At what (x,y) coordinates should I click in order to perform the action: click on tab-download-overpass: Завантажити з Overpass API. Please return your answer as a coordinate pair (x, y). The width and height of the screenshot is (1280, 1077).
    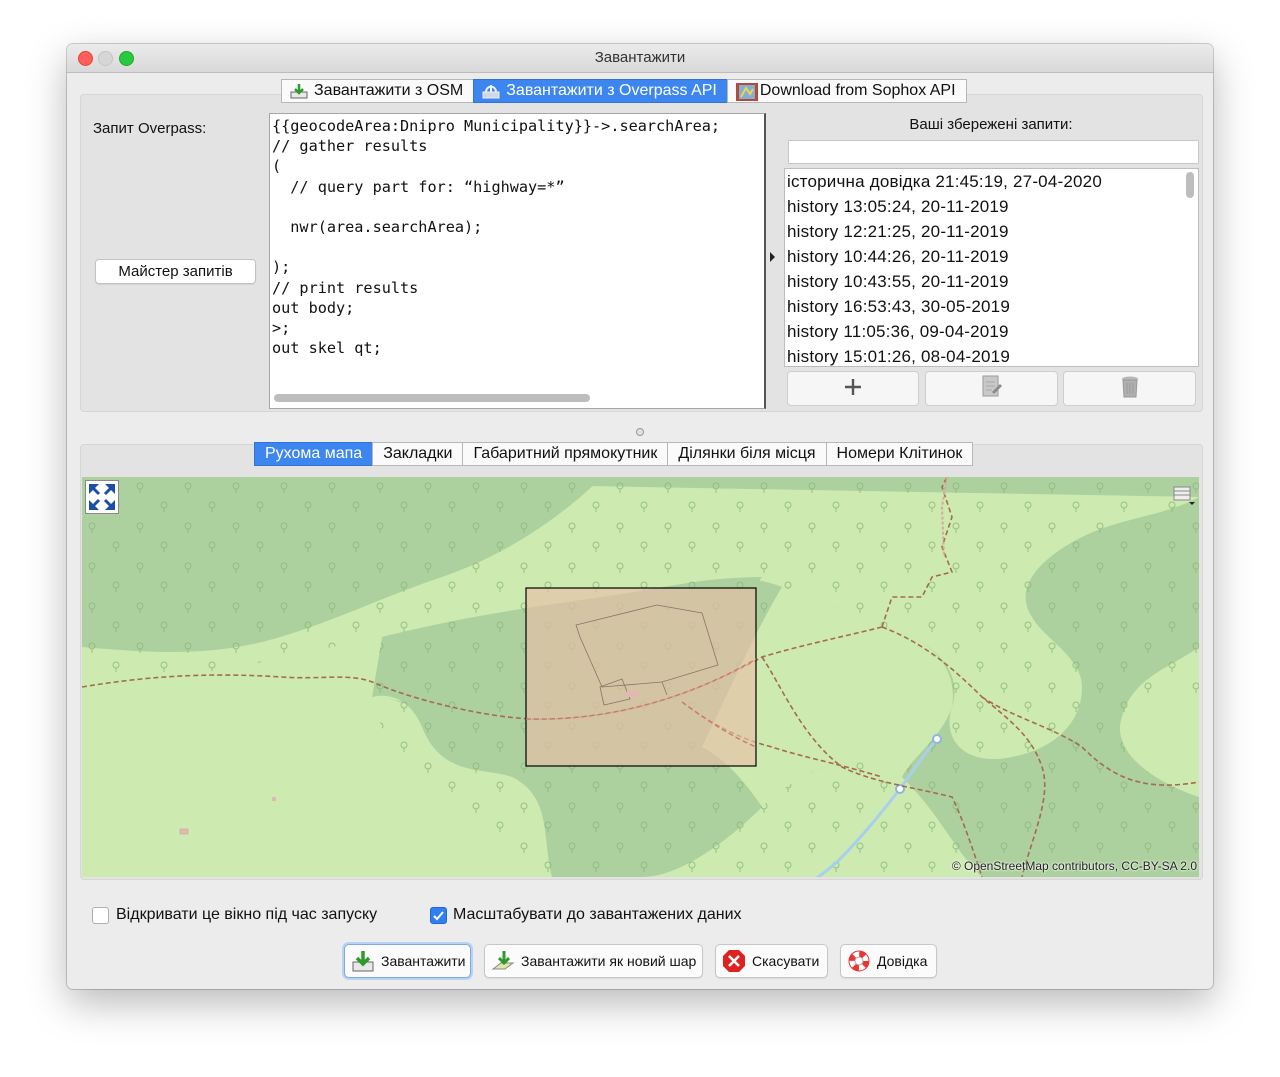
    Looking at the image, I should click on (600, 91).